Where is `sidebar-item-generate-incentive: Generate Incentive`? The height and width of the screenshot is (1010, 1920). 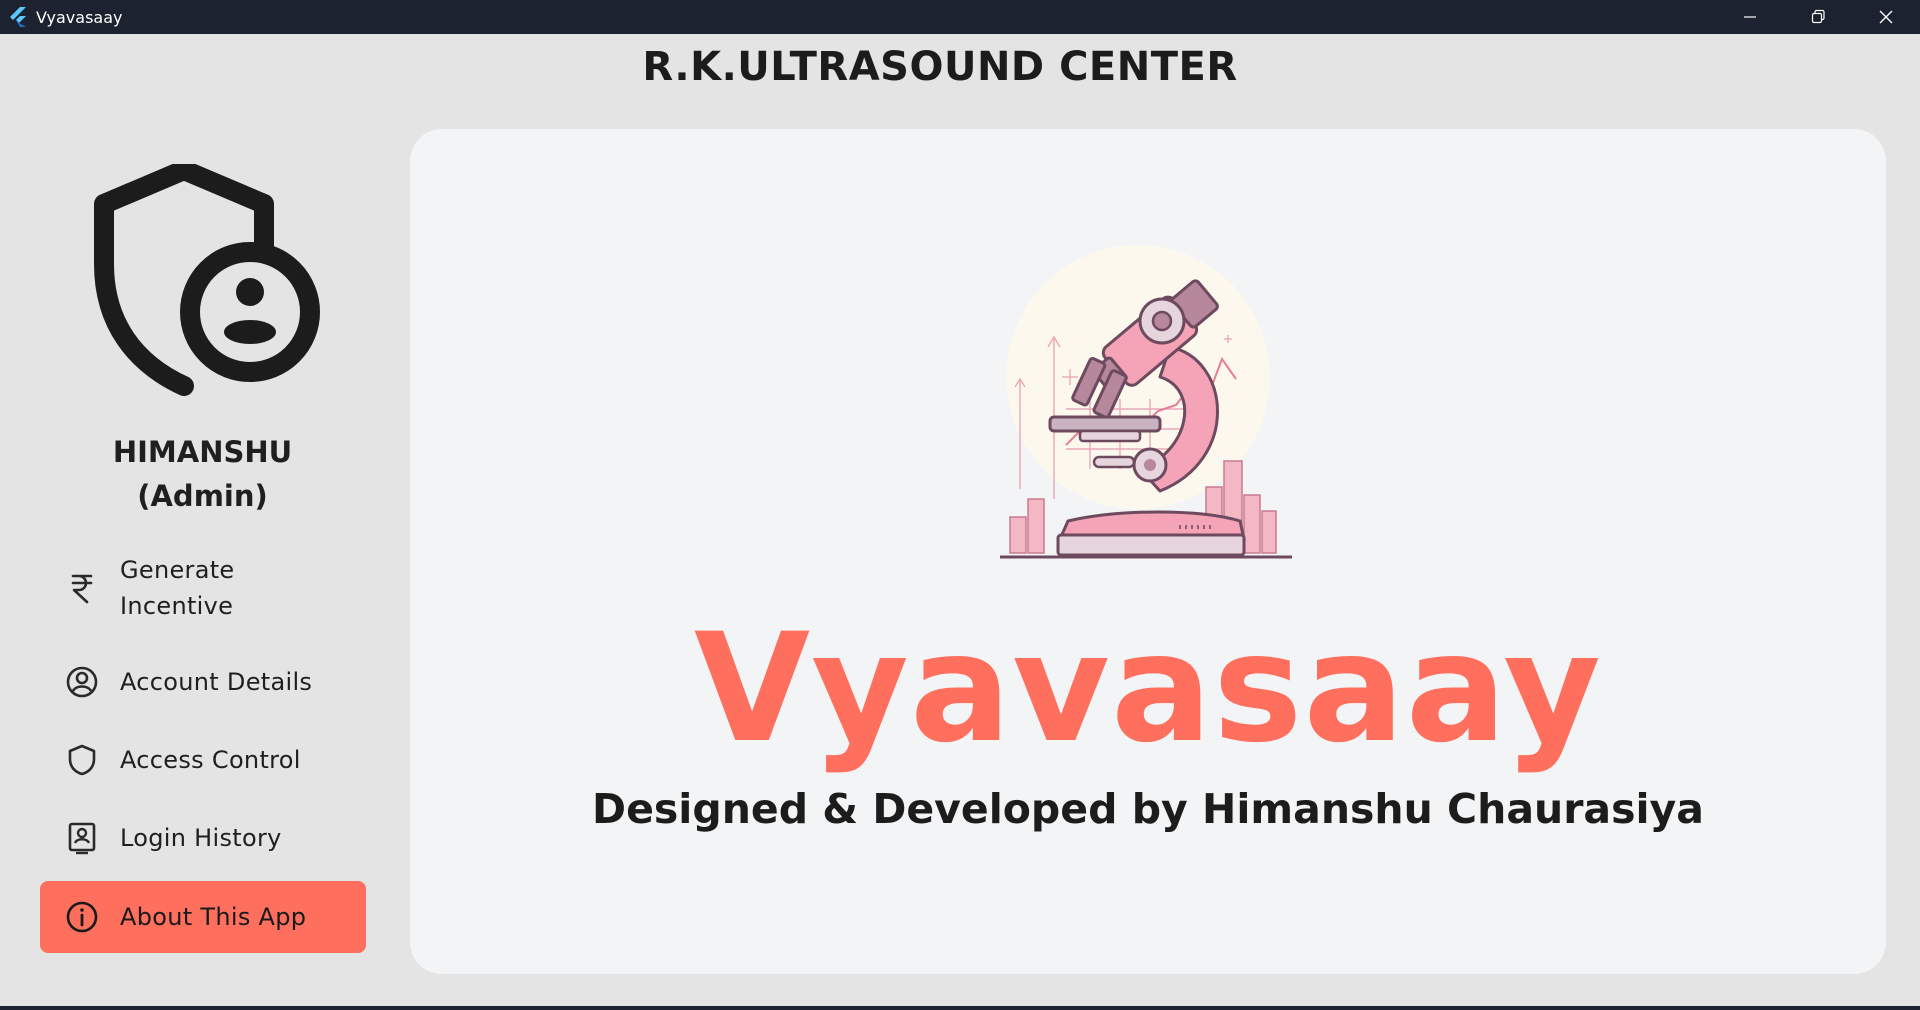
sidebar-item-generate-incentive: Generate Incentive is located at coordinates (203, 588).